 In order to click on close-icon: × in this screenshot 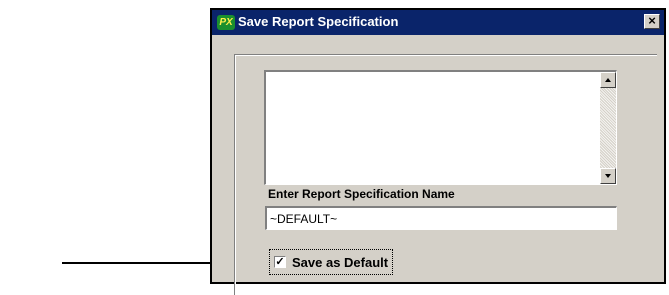, I will do `click(652, 20)`.